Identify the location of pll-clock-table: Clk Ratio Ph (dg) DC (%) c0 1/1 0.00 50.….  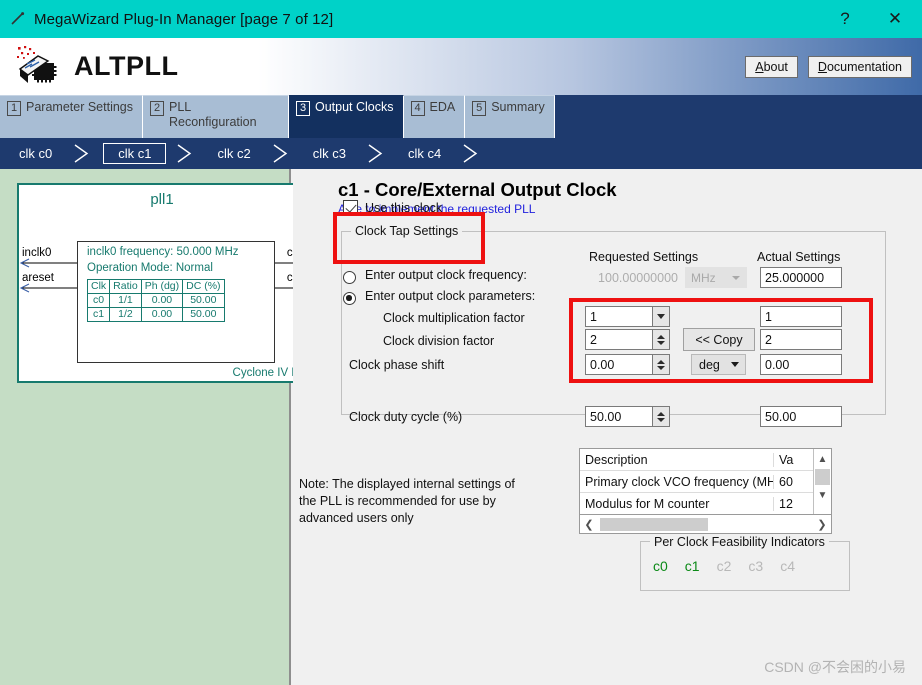
(155, 300).